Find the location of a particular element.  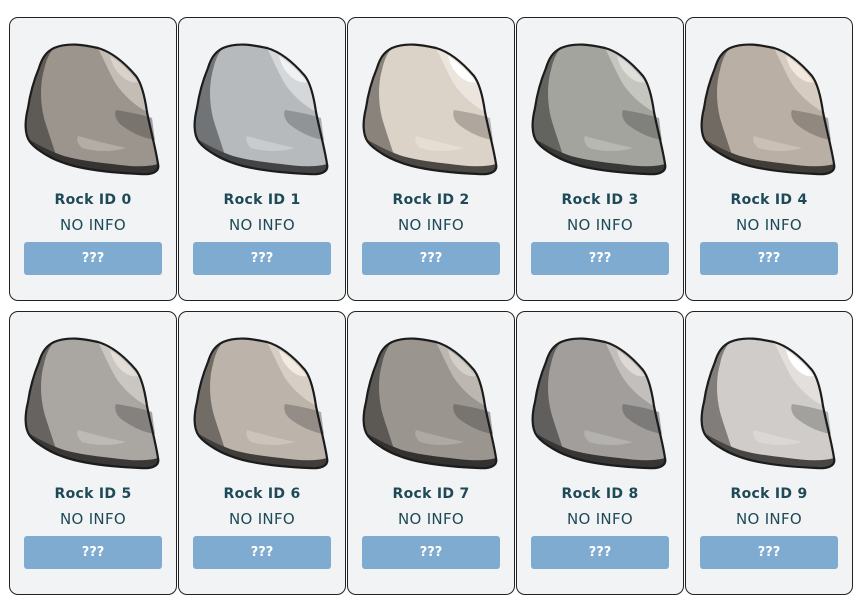

rock-card: Rock ID 4 NO INFO ??? is located at coordinates (769, 159).